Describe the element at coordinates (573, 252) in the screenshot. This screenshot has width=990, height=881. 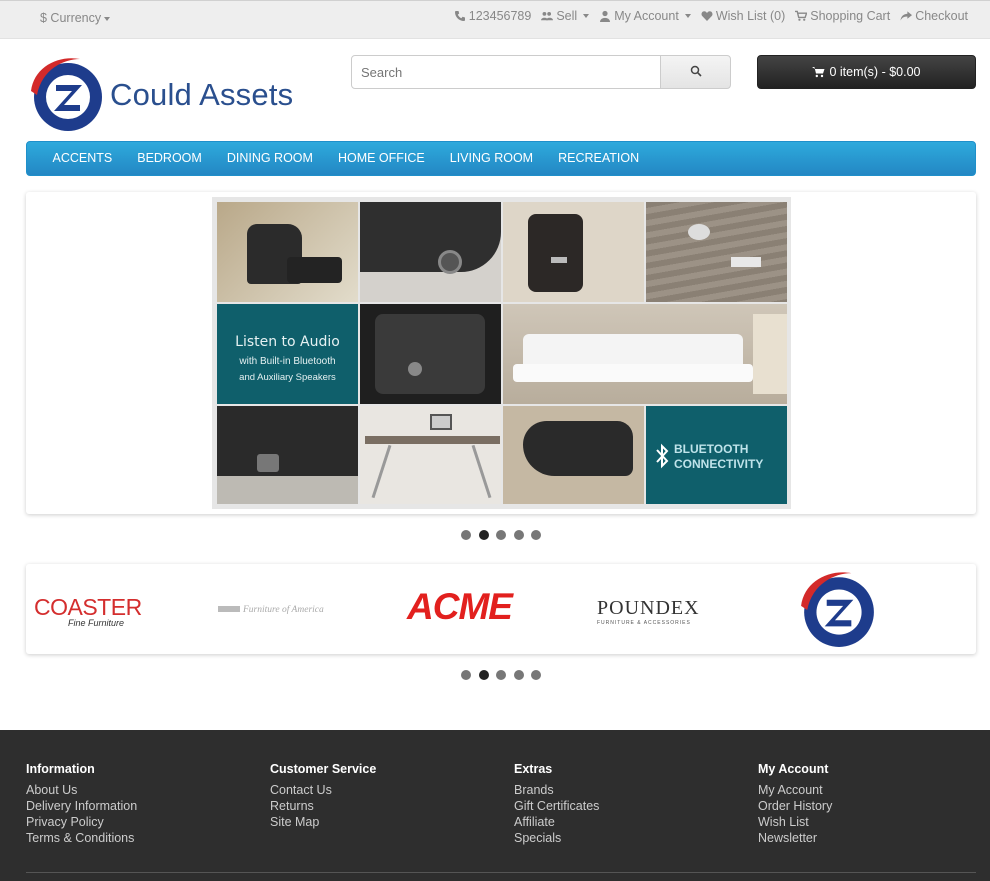
I see `ottoman-image` at that location.